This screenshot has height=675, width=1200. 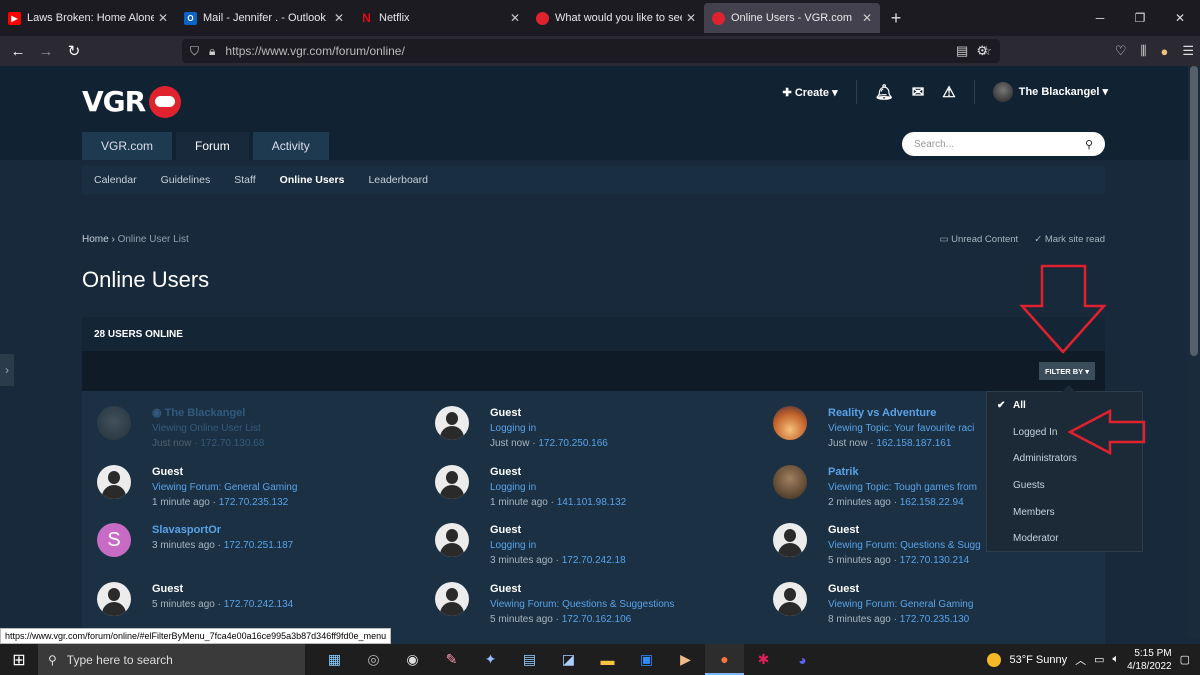 What do you see at coordinates (962, 51) in the screenshot?
I see `reader-view-icon: ▤` at bounding box center [962, 51].